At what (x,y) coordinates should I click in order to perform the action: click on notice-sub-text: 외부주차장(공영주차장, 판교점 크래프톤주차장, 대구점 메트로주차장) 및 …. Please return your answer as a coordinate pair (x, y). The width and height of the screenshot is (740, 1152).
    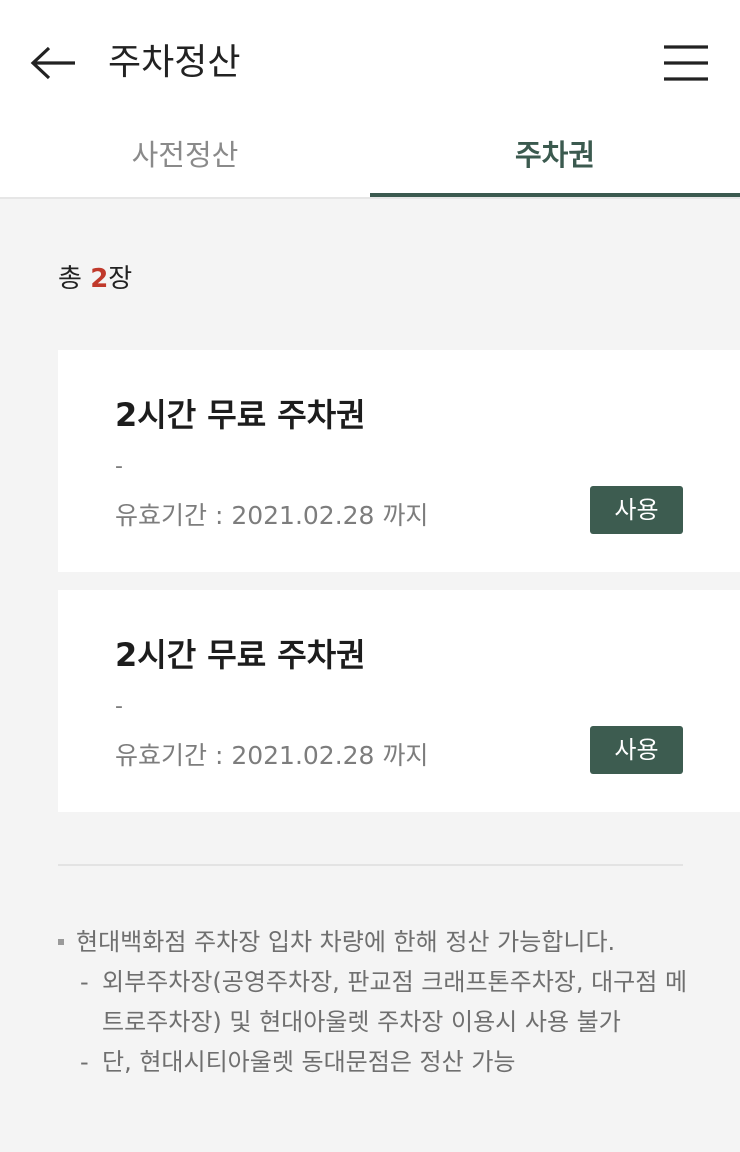
    Looking at the image, I should click on (395, 1002).